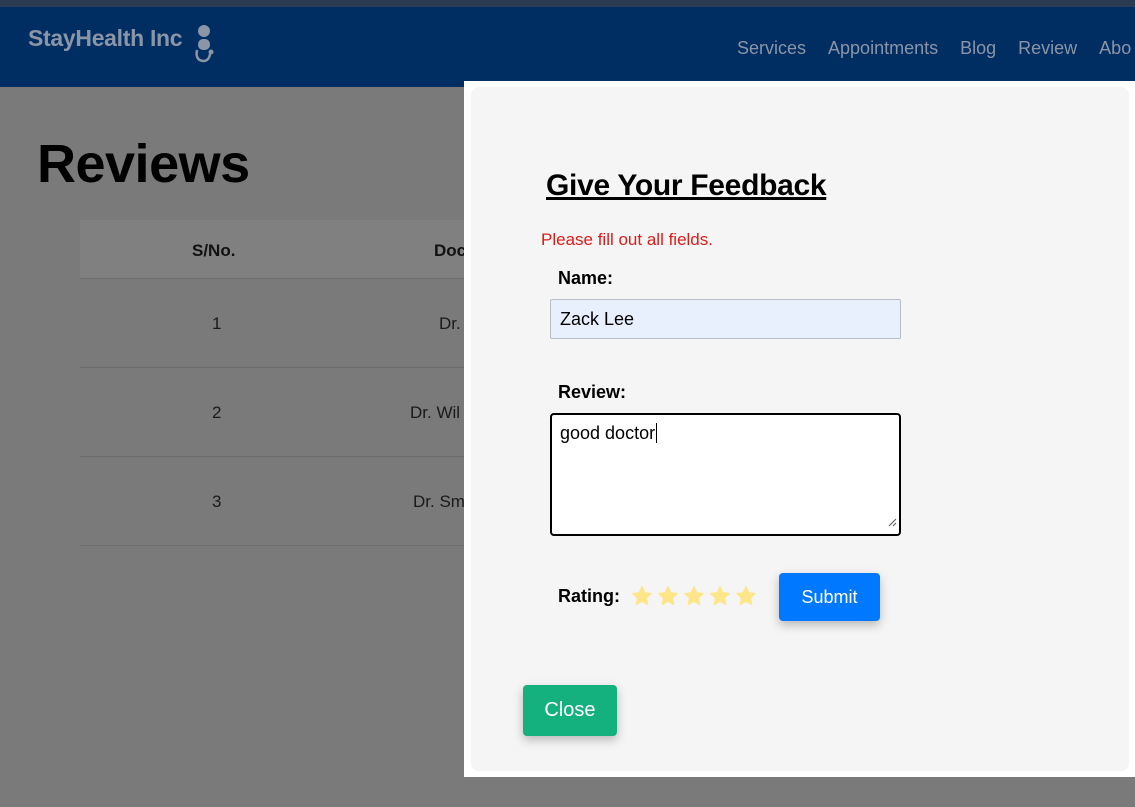 Image resolution: width=1135 pixels, height=807 pixels. I want to click on close-button: Close, so click(570, 710).